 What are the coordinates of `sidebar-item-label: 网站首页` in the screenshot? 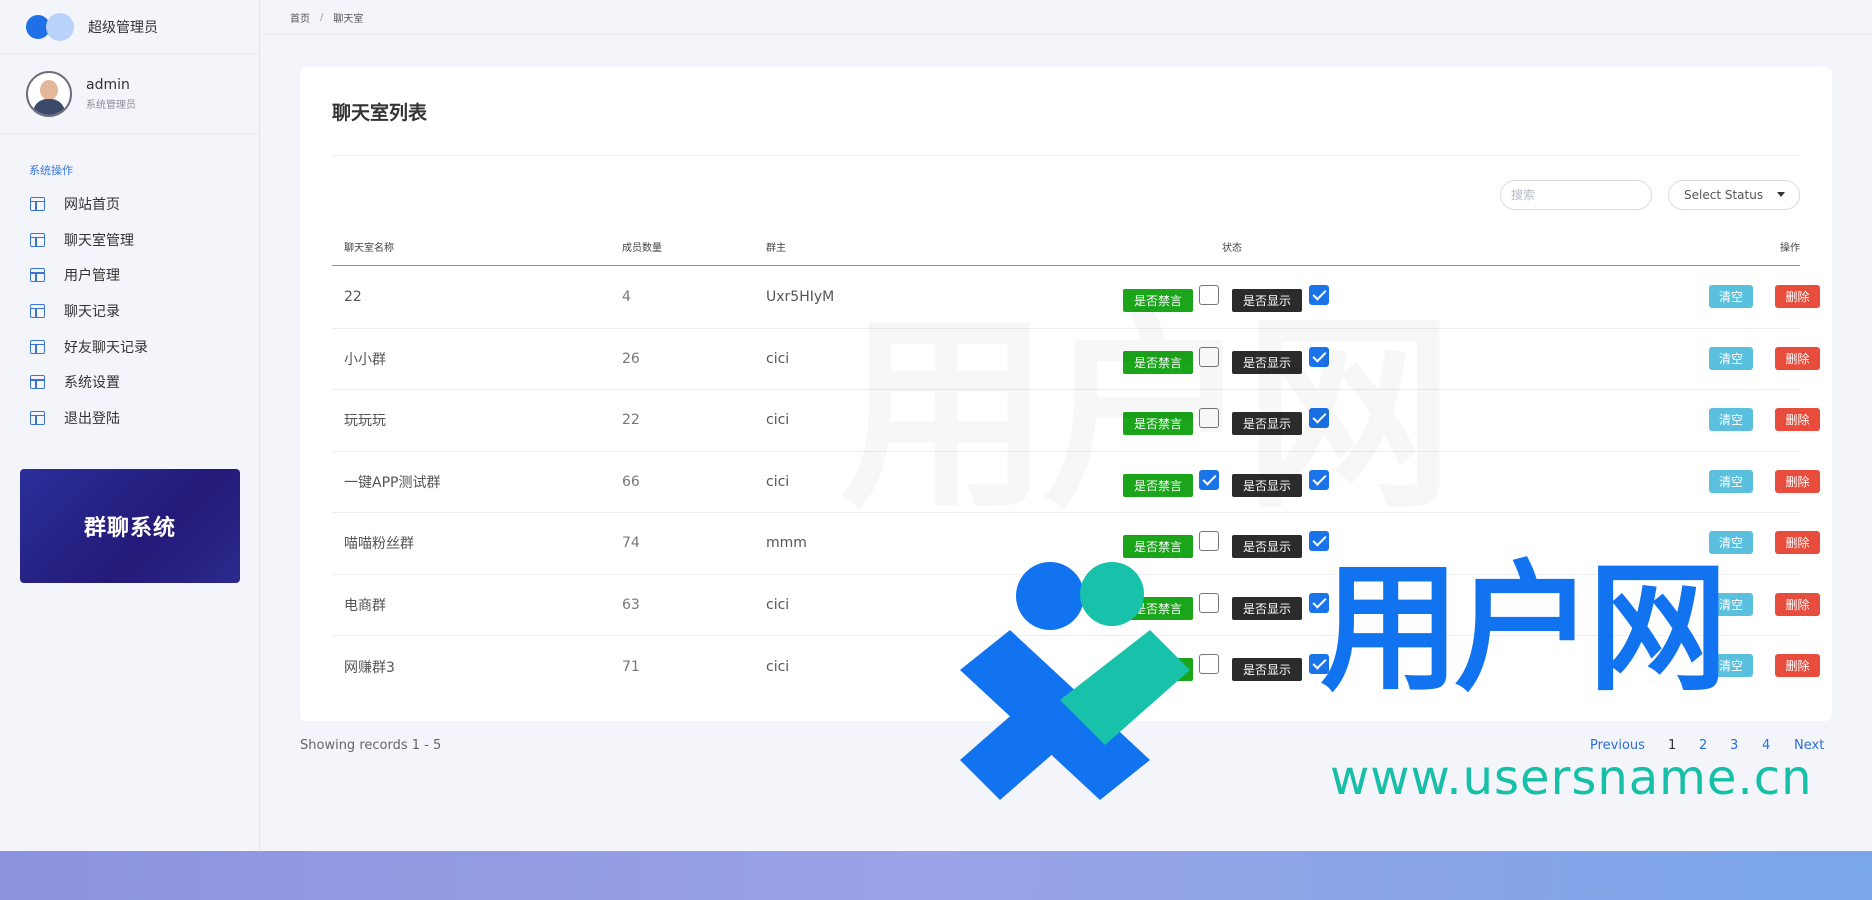 It's located at (92, 204).